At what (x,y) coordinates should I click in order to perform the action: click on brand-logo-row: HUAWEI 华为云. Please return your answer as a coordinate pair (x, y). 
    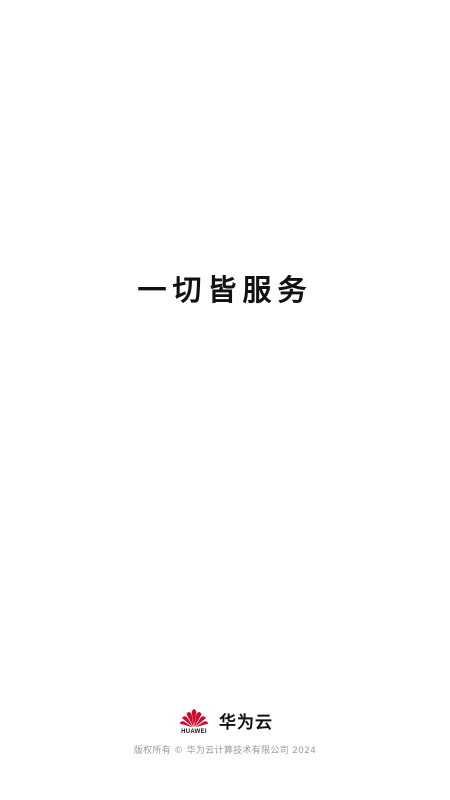
    Looking at the image, I should click on (225, 723).